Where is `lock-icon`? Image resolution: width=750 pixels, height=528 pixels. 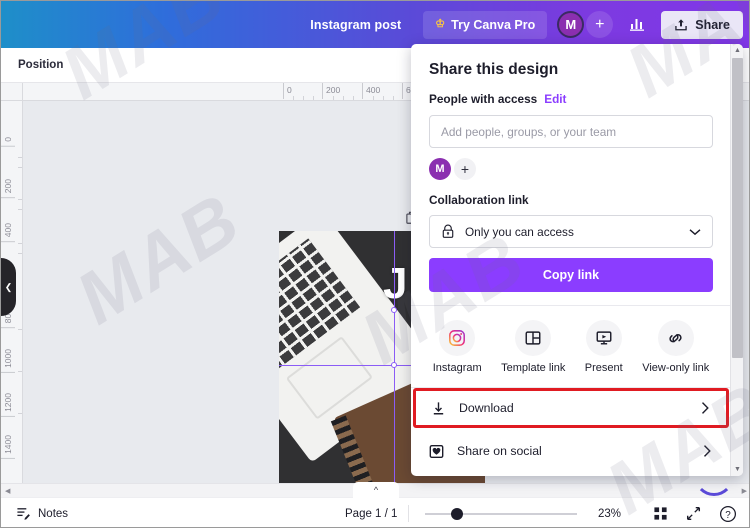
lock-icon is located at coordinates (448, 231).